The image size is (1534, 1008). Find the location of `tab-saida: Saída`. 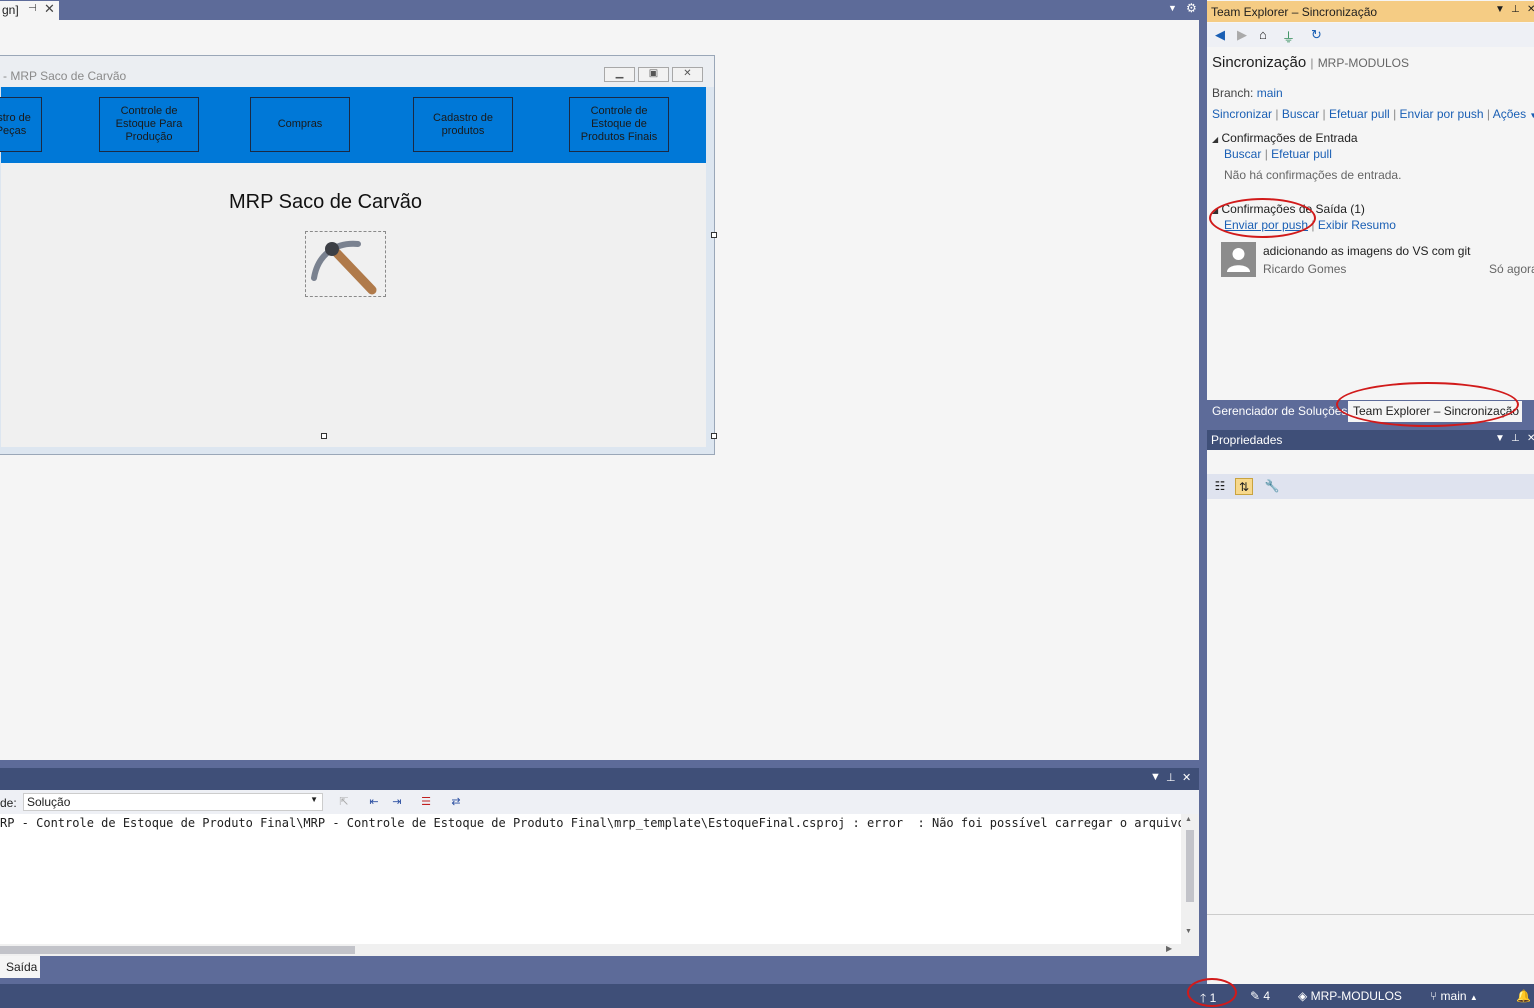

tab-saida: Saída is located at coordinates (20, 967).